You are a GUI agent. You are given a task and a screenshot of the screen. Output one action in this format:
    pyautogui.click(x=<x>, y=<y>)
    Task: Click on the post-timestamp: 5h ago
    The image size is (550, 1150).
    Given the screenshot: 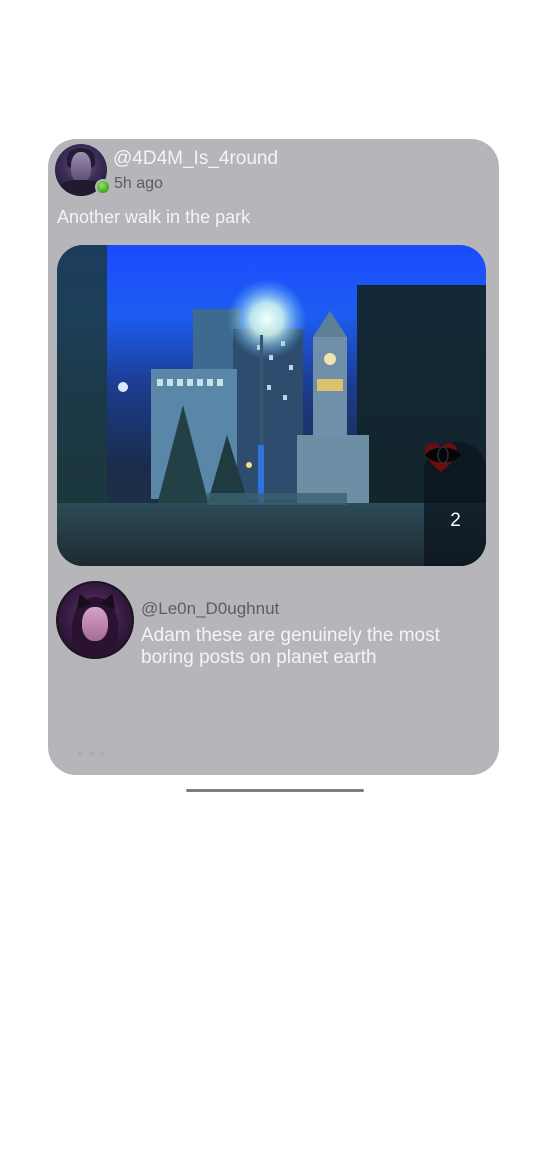 What is the action you would take?
    pyautogui.click(x=138, y=183)
    